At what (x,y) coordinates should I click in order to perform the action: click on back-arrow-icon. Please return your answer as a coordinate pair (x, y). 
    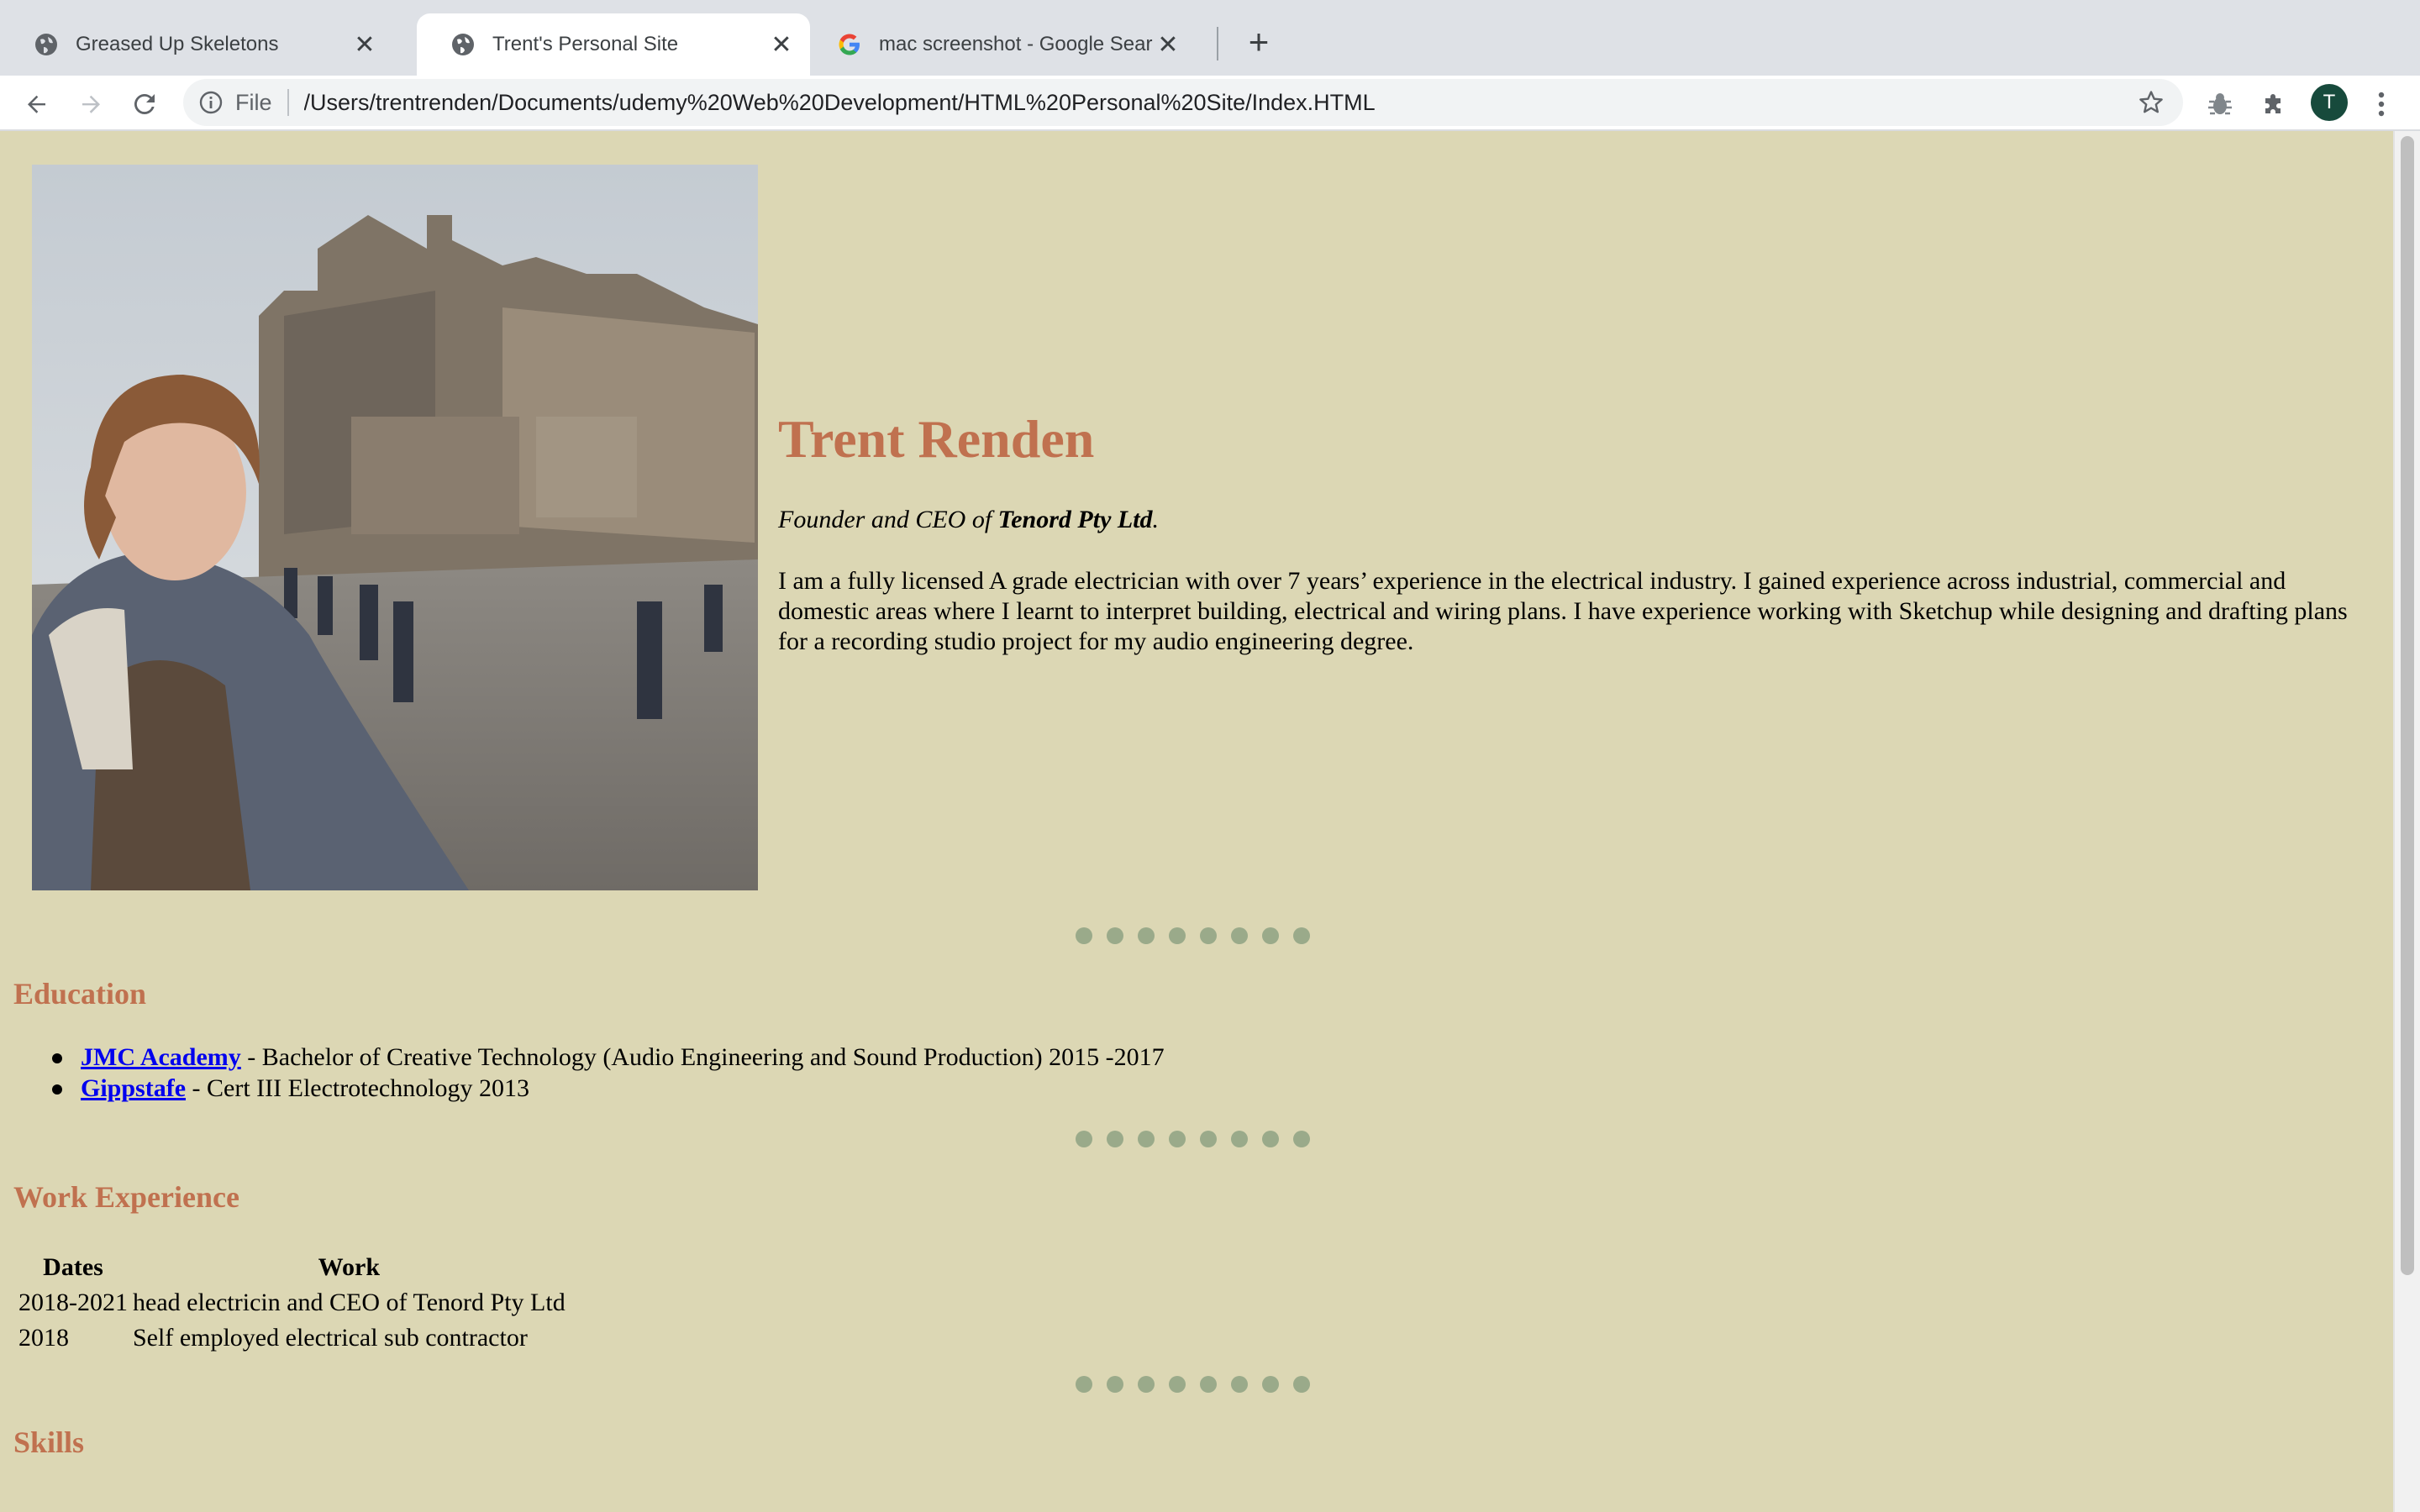
    Looking at the image, I should click on (36, 104).